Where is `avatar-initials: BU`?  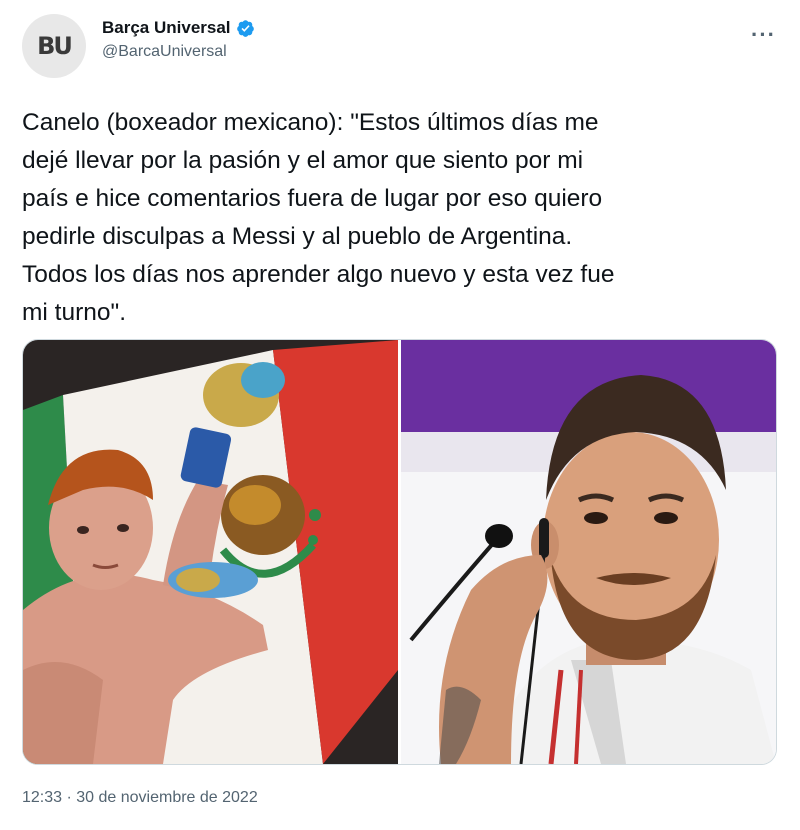 avatar-initials: BU is located at coordinates (55, 46).